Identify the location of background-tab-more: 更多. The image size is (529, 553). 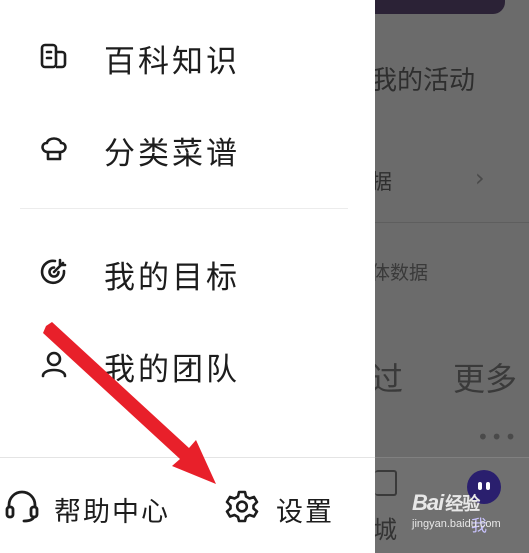
(485, 379).